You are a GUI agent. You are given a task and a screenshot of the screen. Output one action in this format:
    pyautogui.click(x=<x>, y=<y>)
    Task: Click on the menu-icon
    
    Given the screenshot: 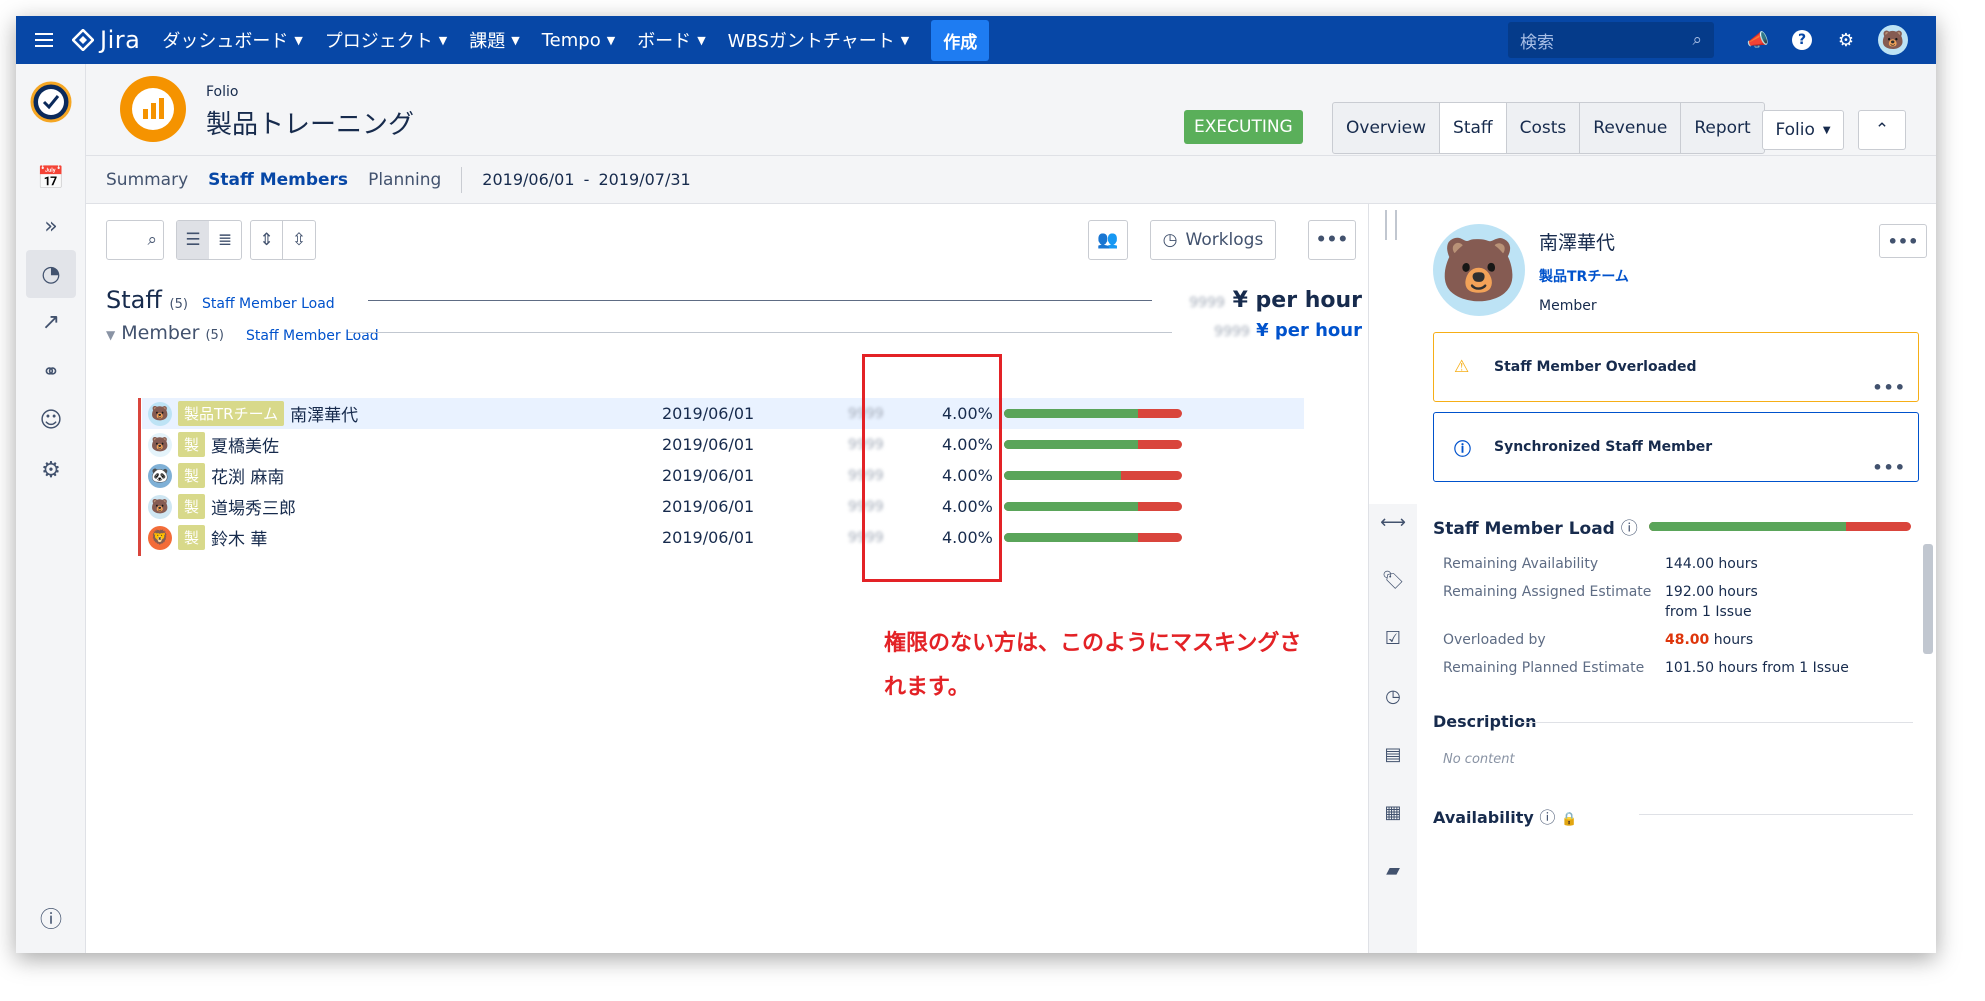 What is the action you would take?
    pyautogui.click(x=44, y=40)
    